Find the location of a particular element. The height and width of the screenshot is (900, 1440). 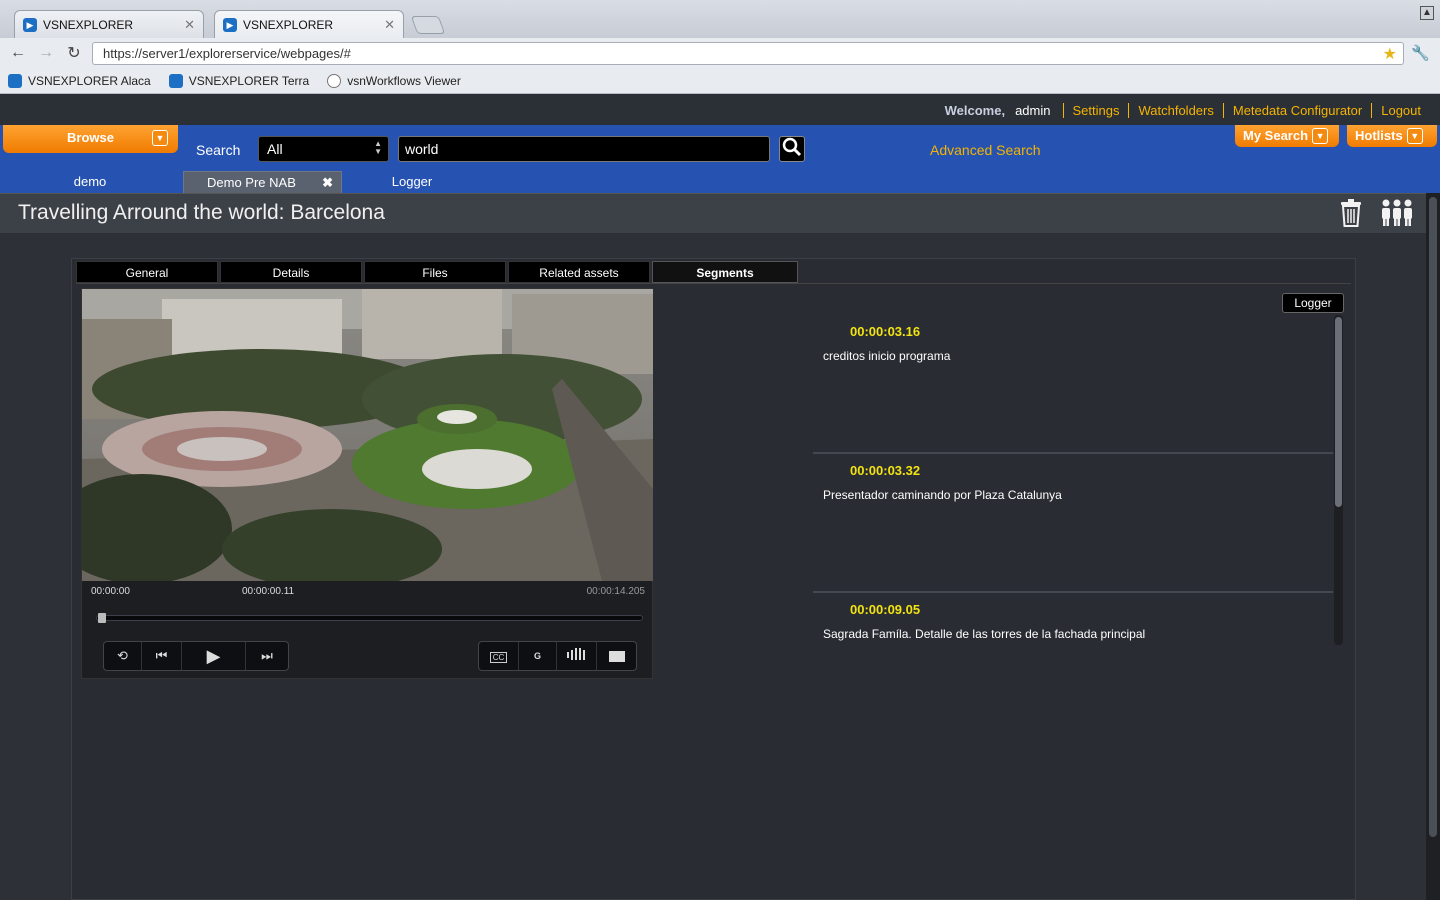

magnifier-icon is located at coordinates (792, 147).